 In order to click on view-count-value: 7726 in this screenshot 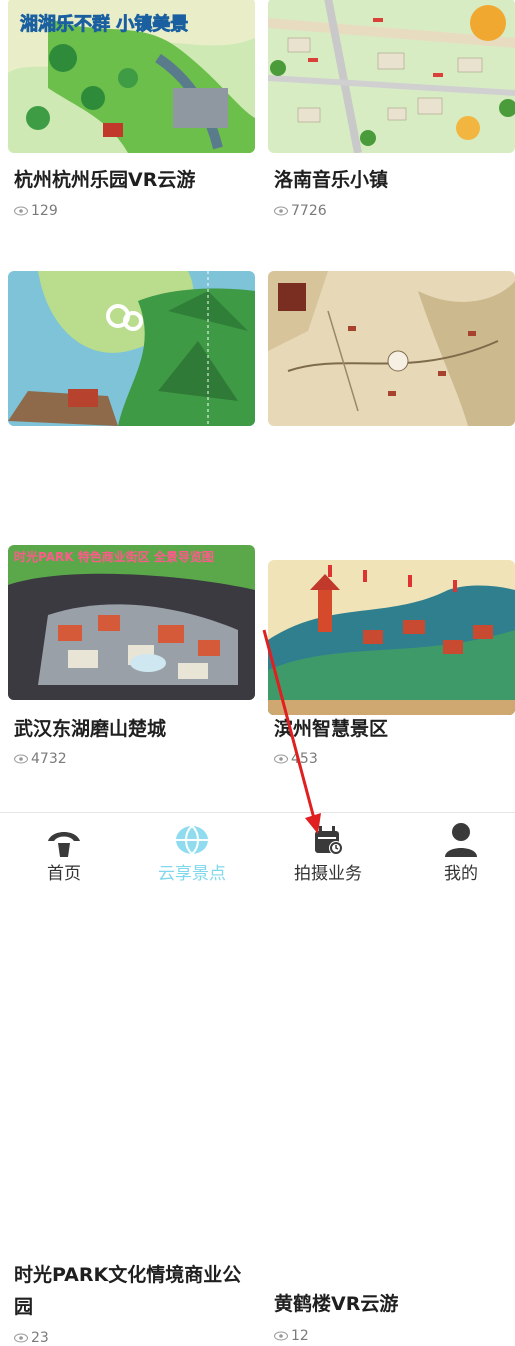, I will do `click(309, 211)`.